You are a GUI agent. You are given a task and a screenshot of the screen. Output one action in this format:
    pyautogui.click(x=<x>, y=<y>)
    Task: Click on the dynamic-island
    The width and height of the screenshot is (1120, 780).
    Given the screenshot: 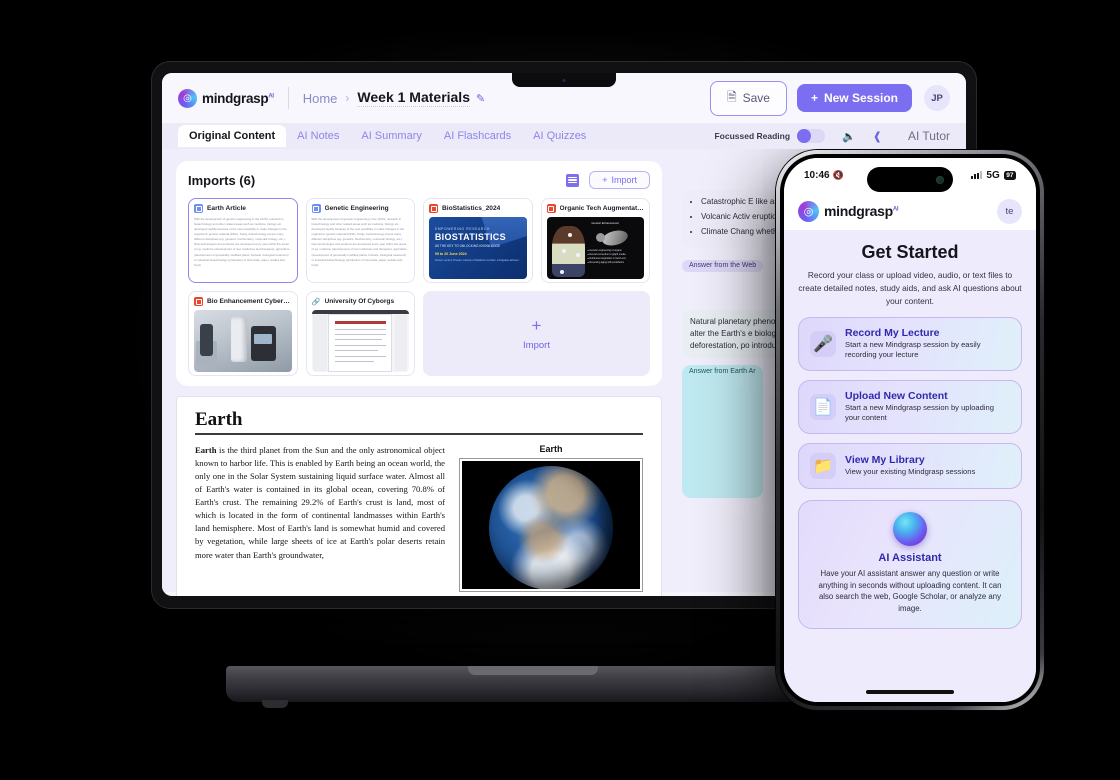 What is the action you would take?
    pyautogui.click(x=910, y=179)
    